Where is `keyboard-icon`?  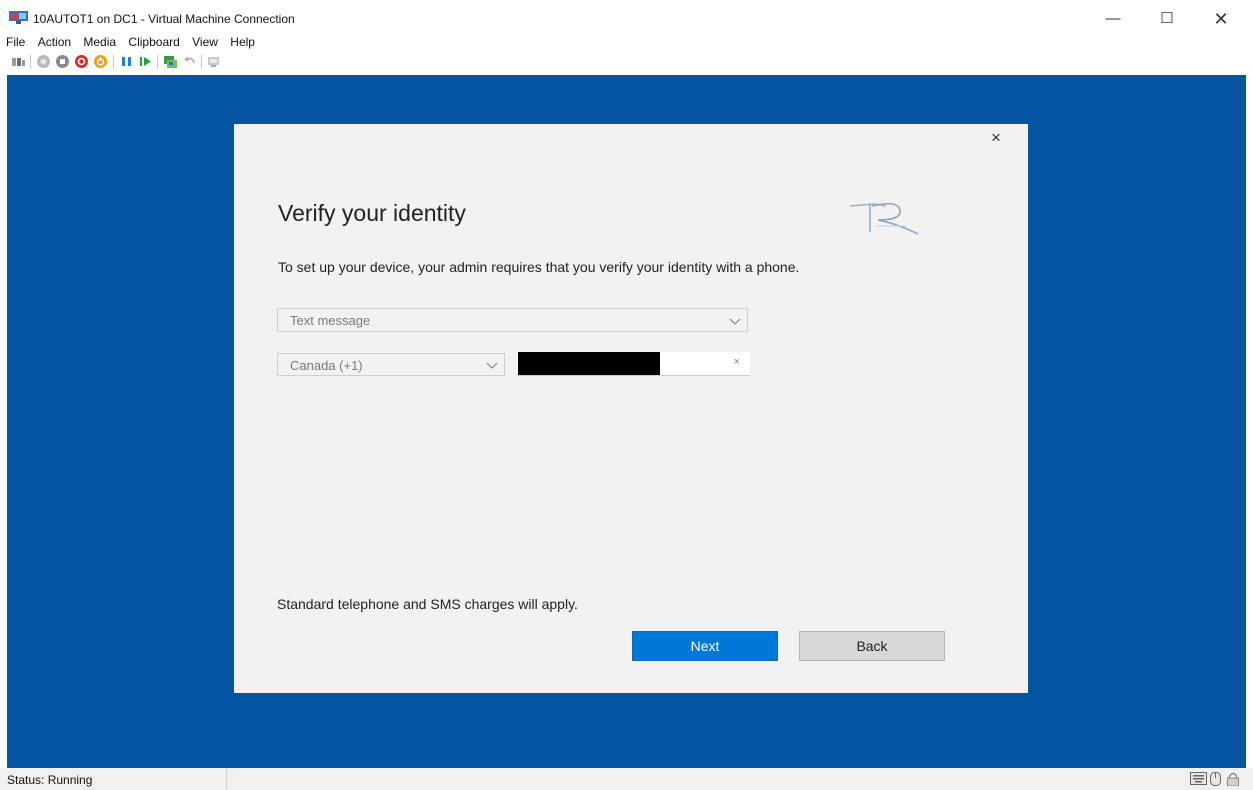 keyboard-icon is located at coordinates (1198, 778).